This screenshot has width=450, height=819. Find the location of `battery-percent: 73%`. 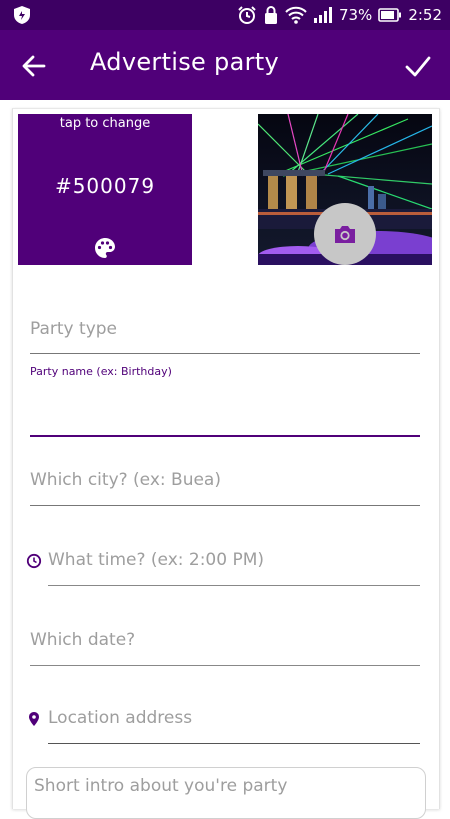

battery-percent: 73% is located at coordinates (355, 15).